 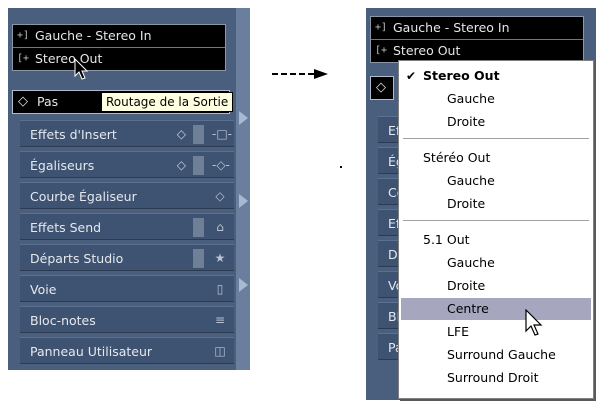 What do you see at coordinates (446, 239) in the screenshot?
I see `menu-item-label: 5.1 Out` at bounding box center [446, 239].